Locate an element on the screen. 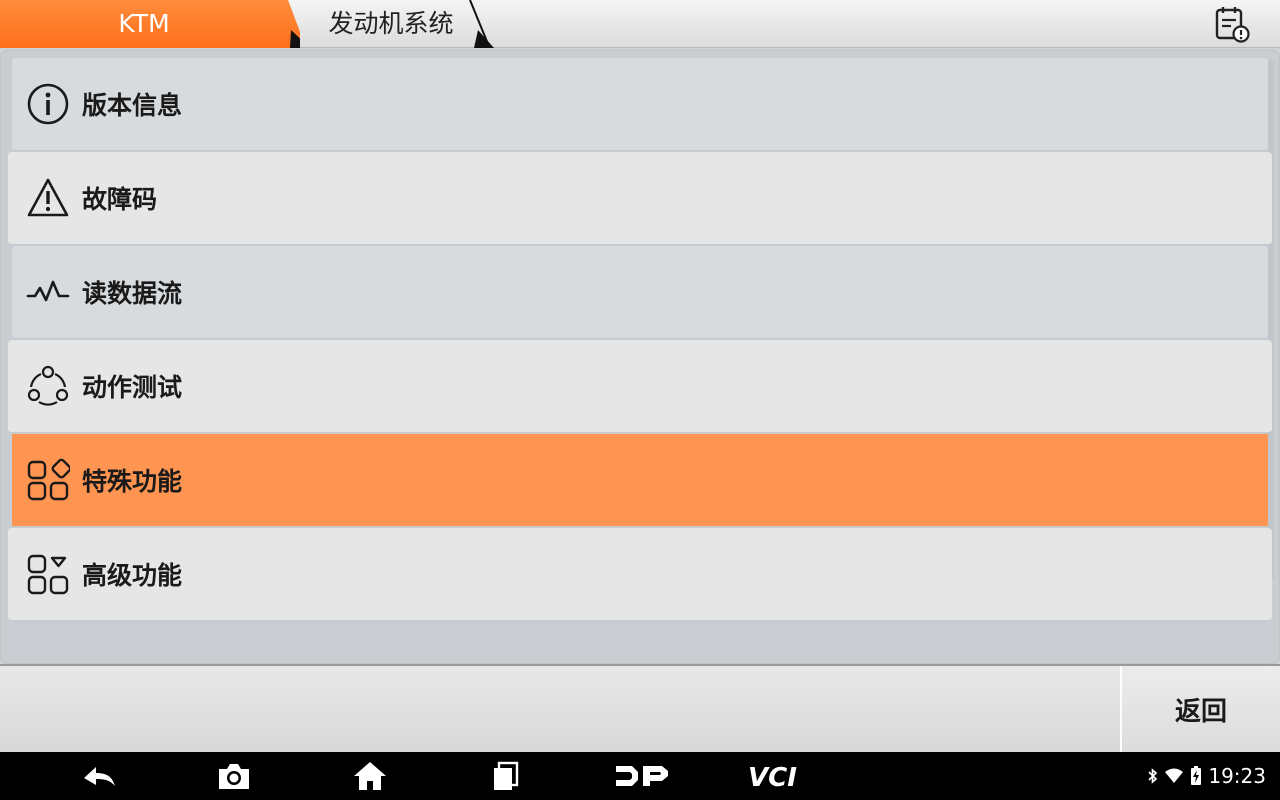 This screenshot has height=800, width=1280. status-area: 19:23 is located at coordinates (1207, 776).